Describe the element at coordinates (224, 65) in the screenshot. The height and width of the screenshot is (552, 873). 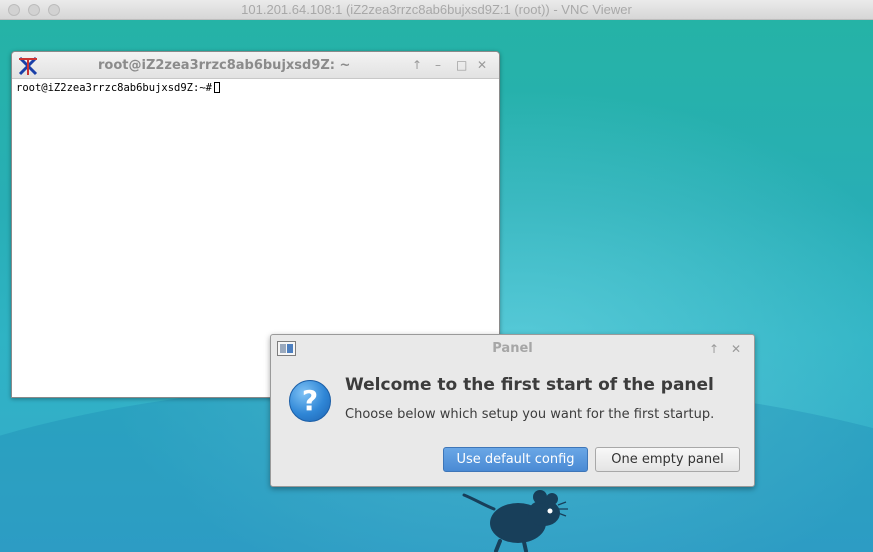
I see `terminal-title: root@iZ2zea3rrzc8ab6bujxsd9Z: ~` at that location.